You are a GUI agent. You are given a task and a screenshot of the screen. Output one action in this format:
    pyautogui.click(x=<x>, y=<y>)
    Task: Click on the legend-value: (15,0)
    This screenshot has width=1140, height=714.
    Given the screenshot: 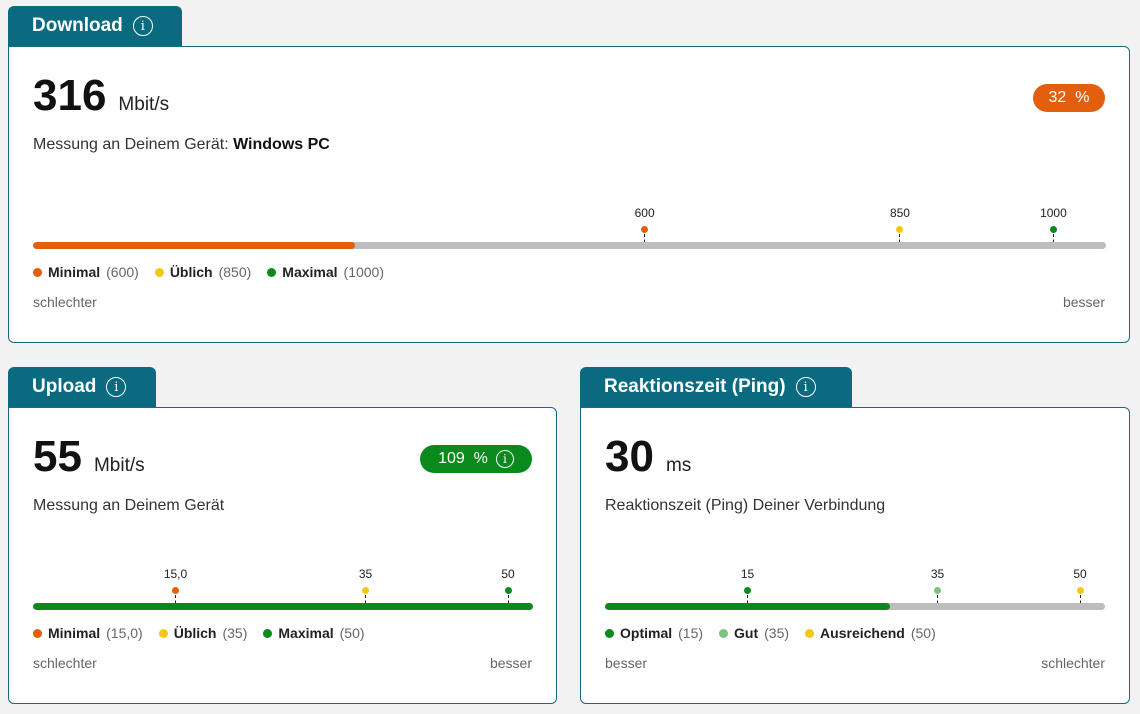 What is the action you would take?
    pyautogui.click(x=124, y=633)
    